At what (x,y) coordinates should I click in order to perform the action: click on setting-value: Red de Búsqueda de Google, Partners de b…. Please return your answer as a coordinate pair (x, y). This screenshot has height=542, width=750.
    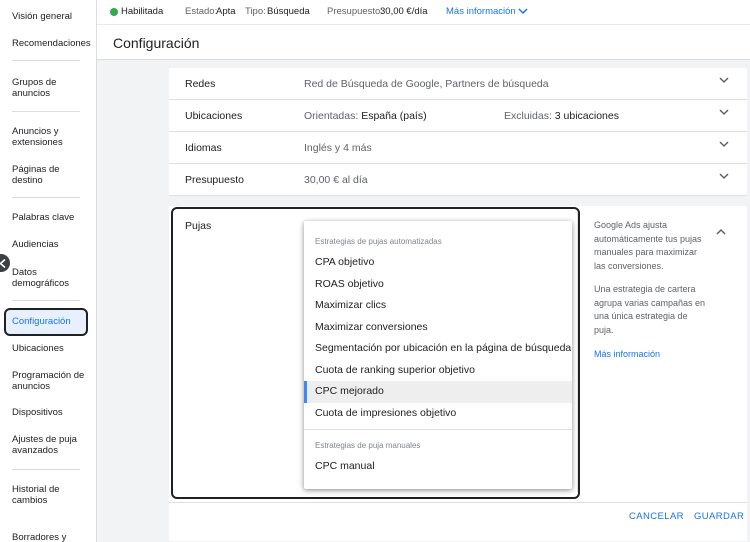
    Looking at the image, I should click on (426, 84).